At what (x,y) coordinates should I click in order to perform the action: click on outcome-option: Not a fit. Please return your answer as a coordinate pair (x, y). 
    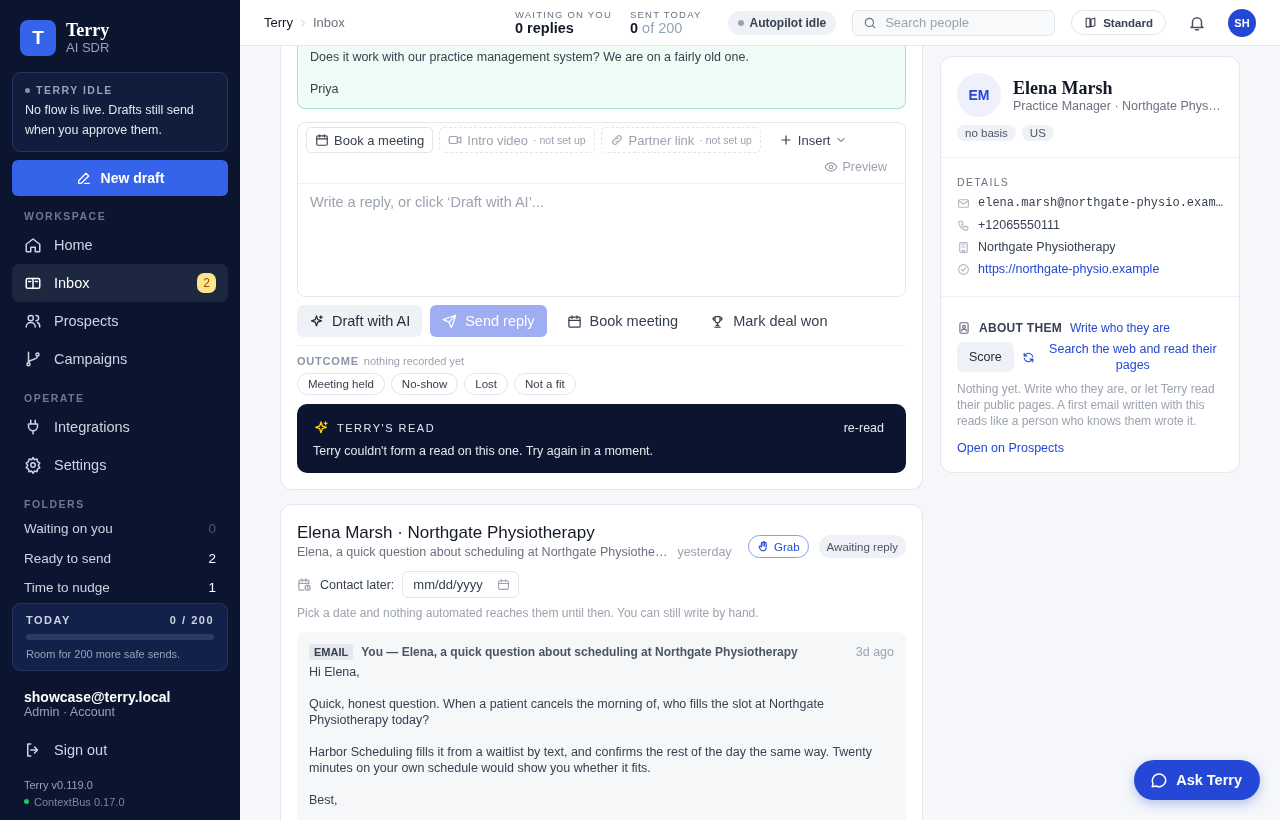
    Looking at the image, I should click on (545, 384).